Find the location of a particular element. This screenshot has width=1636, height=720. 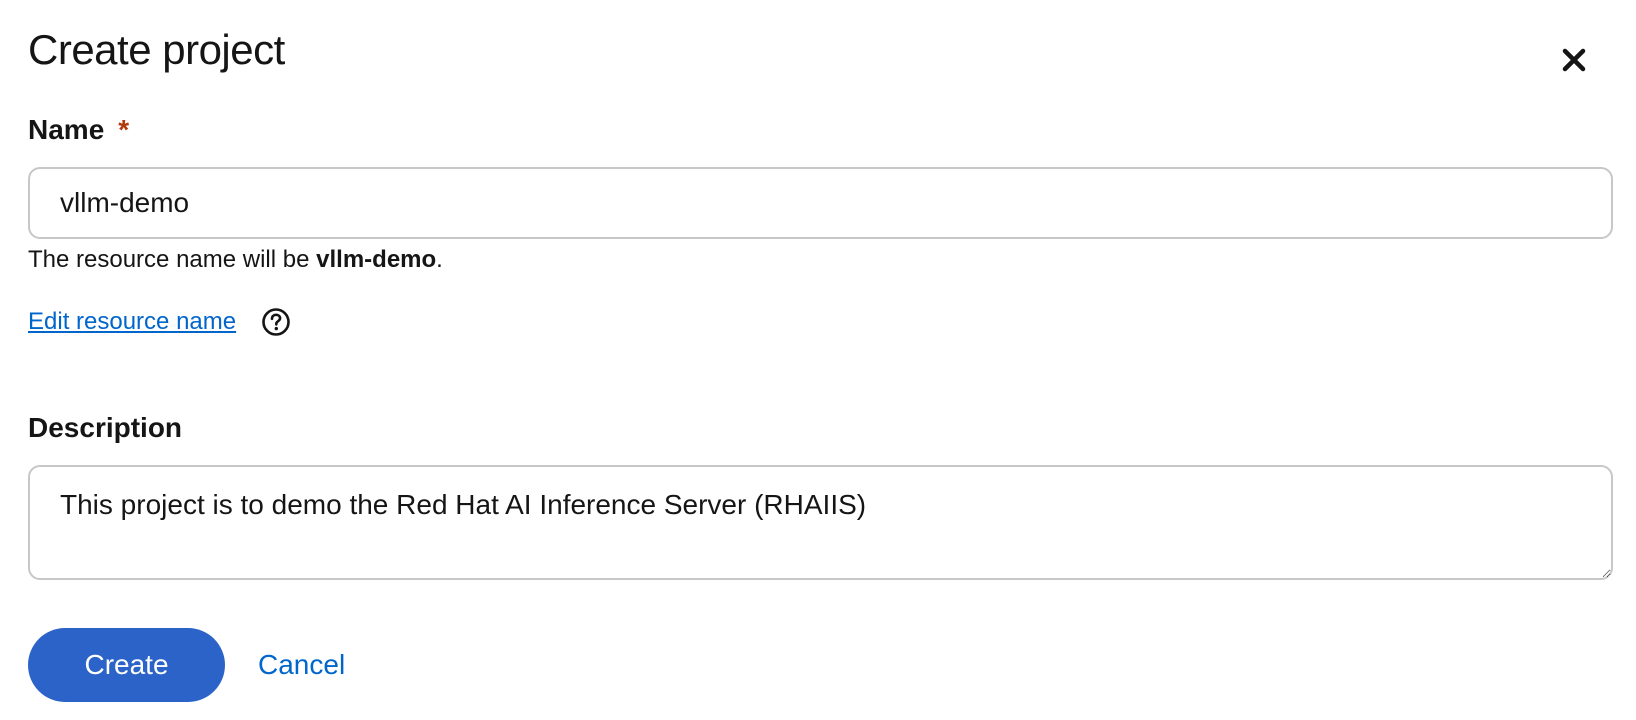

helper-prefix: The resource name will be is located at coordinates (172, 259).